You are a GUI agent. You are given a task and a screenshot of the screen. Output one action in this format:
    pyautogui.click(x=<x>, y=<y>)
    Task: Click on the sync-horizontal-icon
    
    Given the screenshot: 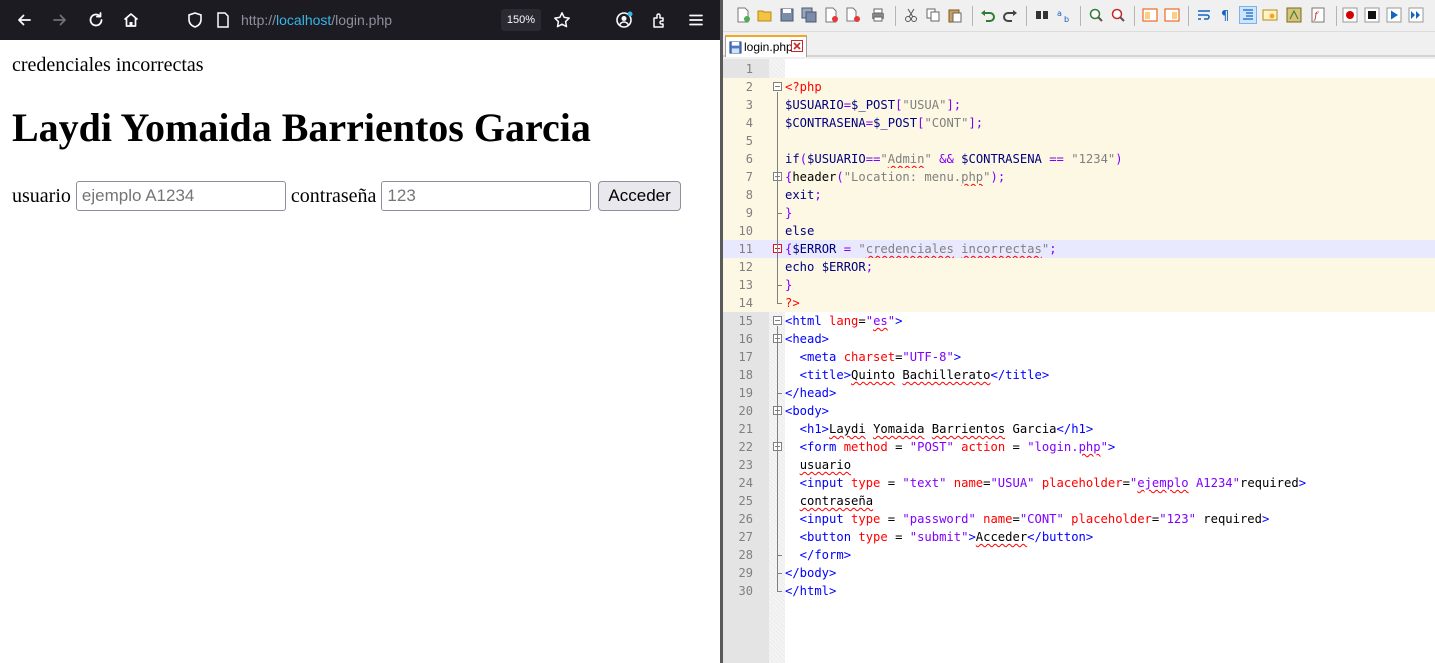 What is the action you would take?
    pyautogui.click(x=1172, y=15)
    